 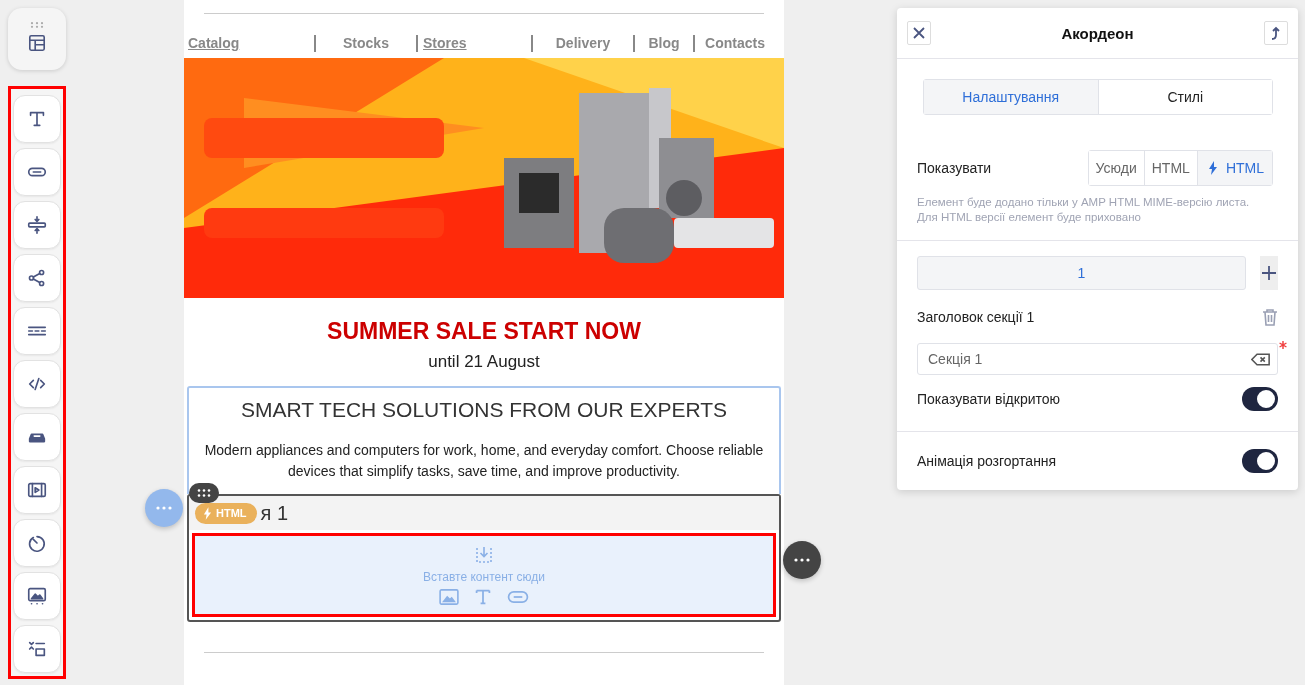 I want to click on toggle-label: Показувати відкритою, so click(x=989, y=399).